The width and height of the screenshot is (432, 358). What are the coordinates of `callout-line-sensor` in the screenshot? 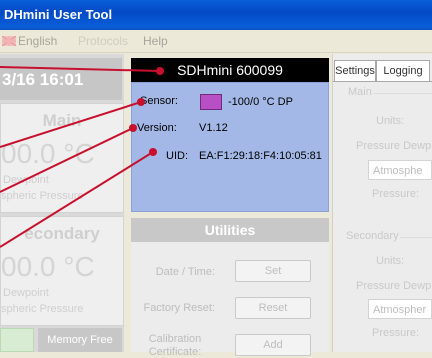 It's located at (71, 124).